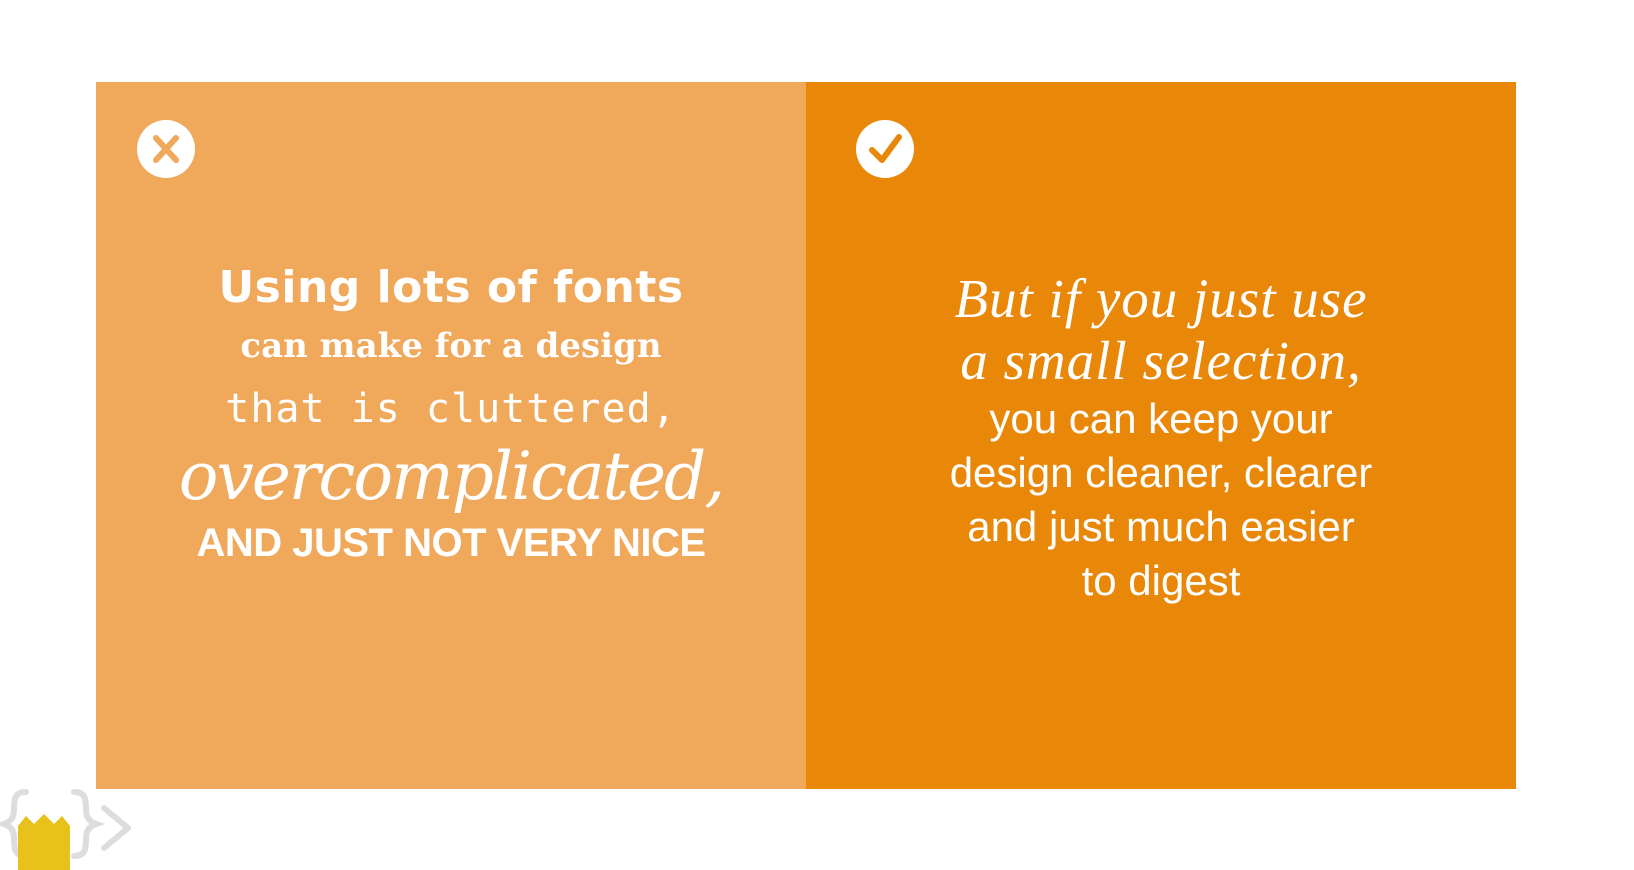 The image size is (1634, 870). What do you see at coordinates (166, 149) in the screenshot?
I see `cross-icon` at bounding box center [166, 149].